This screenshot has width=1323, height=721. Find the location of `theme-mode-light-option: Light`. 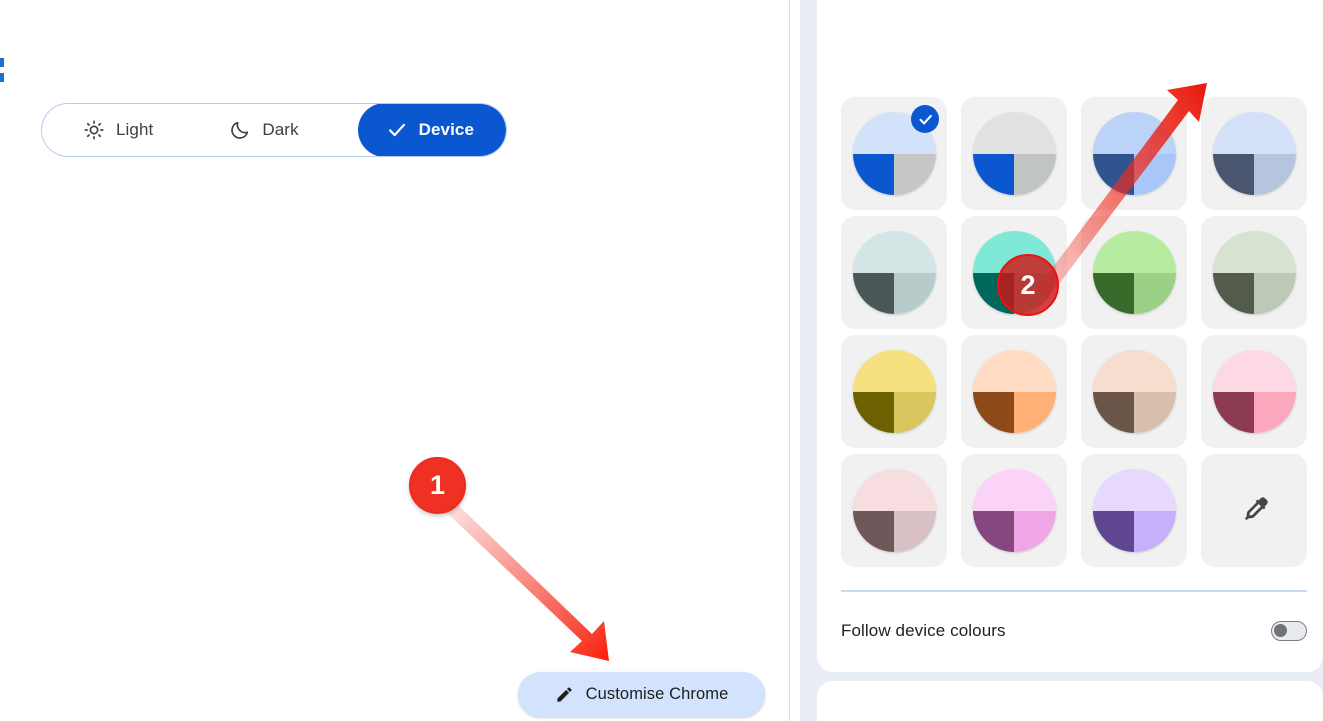

theme-mode-light-option: Light is located at coordinates (117, 130).